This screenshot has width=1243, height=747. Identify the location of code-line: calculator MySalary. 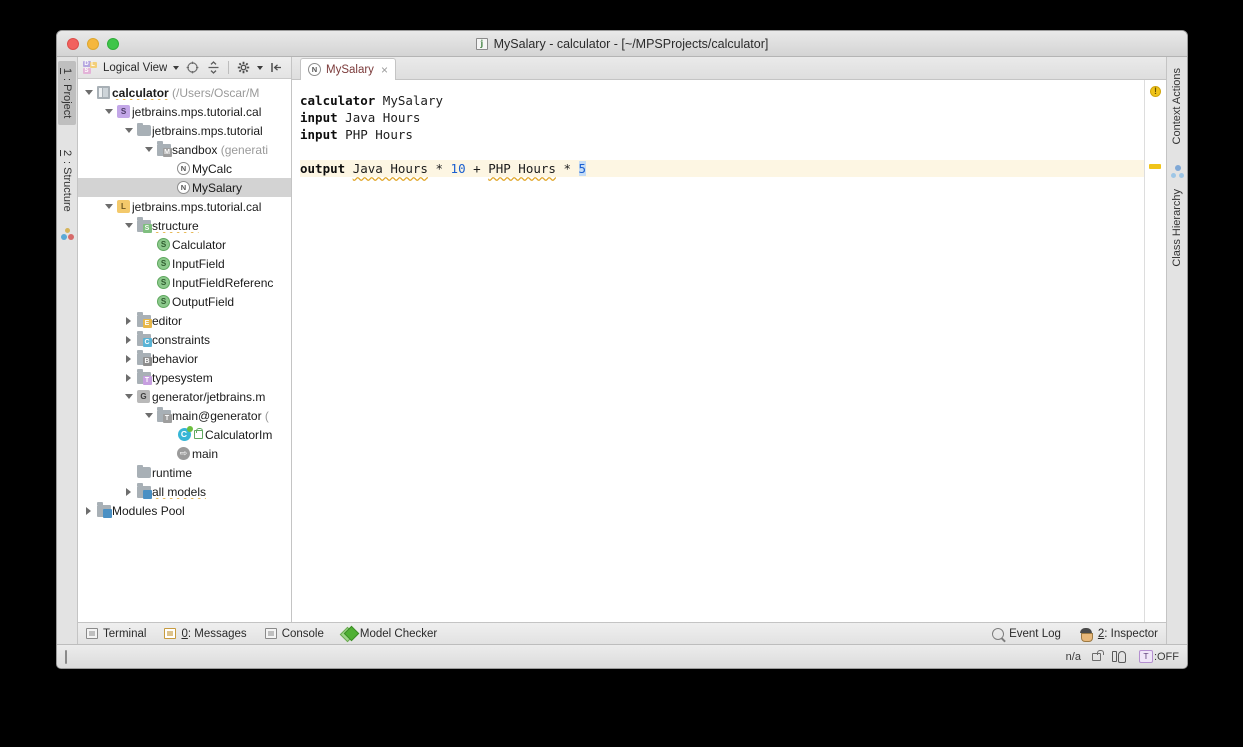
(722, 100).